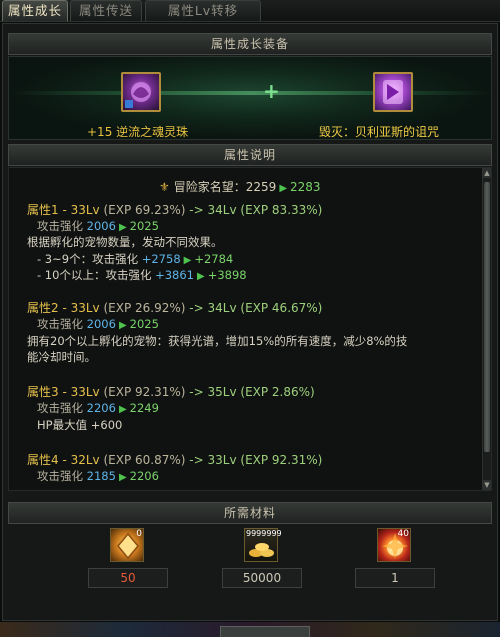  I want to click on attr2-level: 属性2 - 33Lv, so click(63, 308).